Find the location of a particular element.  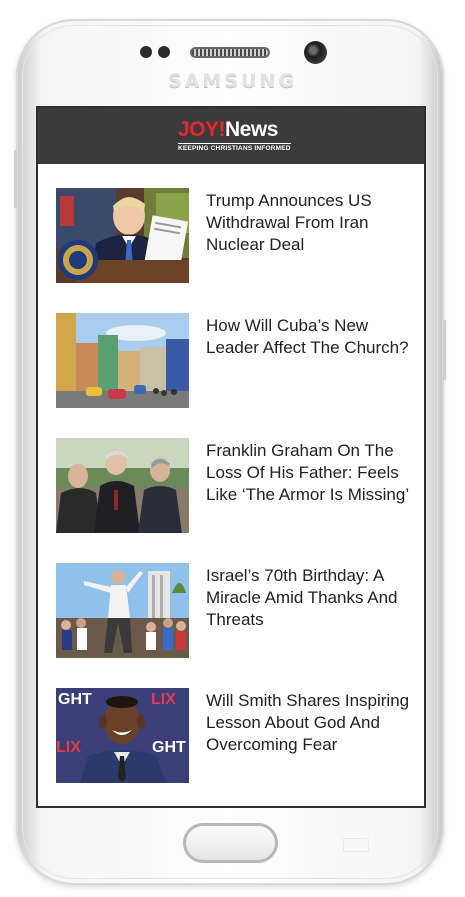

app-header: JOY!News KEEPING CHRISTIANS INFORMED is located at coordinates (231, 136).